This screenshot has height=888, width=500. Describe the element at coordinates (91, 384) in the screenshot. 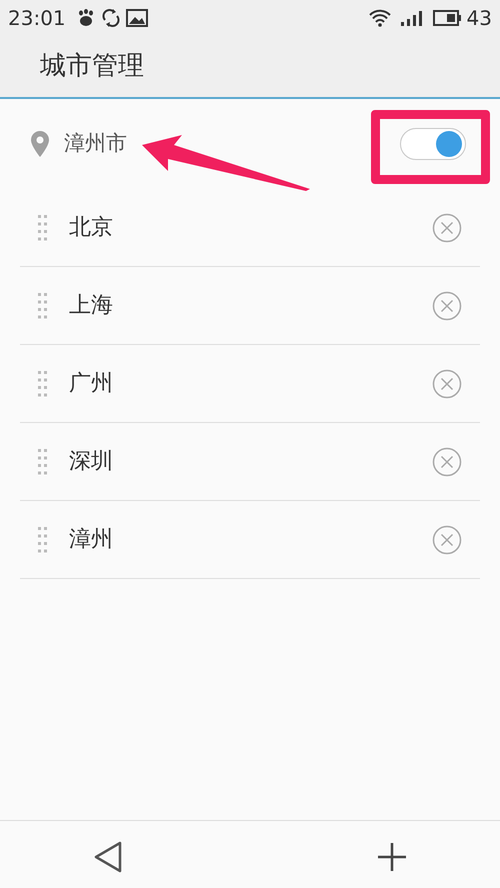

I see `city-name: 广州` at that location.